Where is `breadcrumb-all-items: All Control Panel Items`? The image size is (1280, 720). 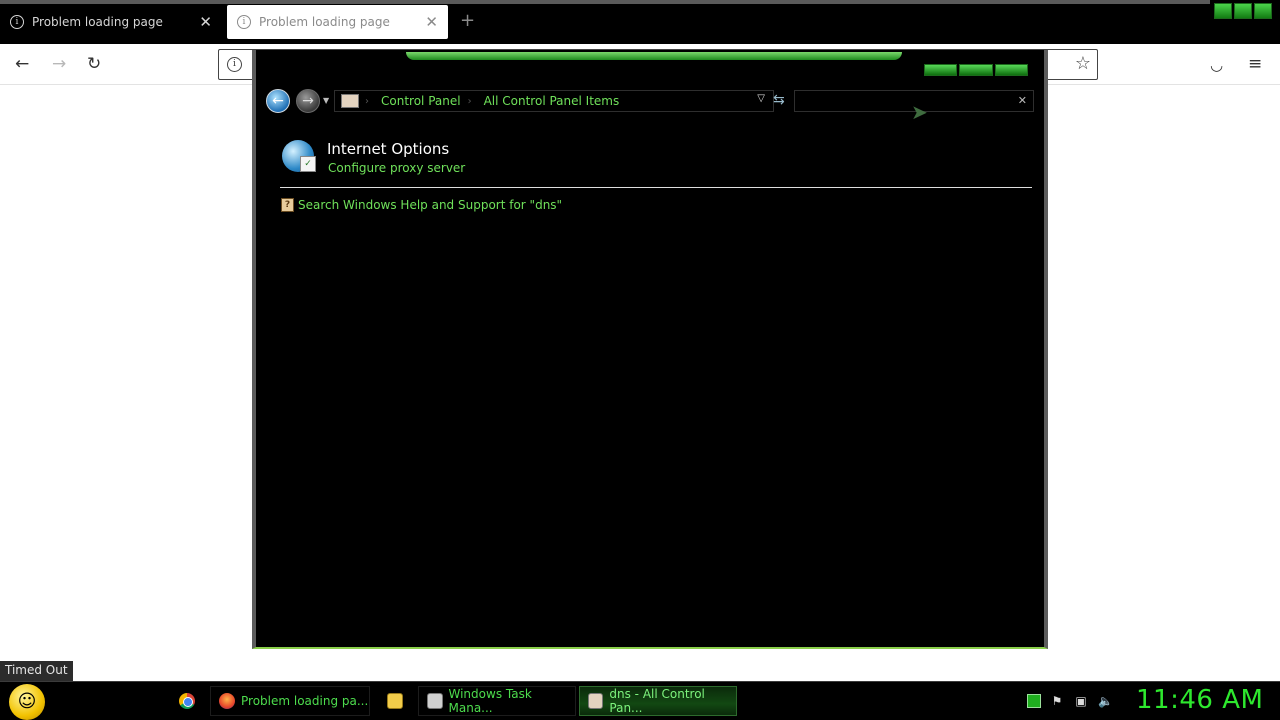
breadcrumb-all-items: All Control Panel Items is located at coordinates (552, 101).